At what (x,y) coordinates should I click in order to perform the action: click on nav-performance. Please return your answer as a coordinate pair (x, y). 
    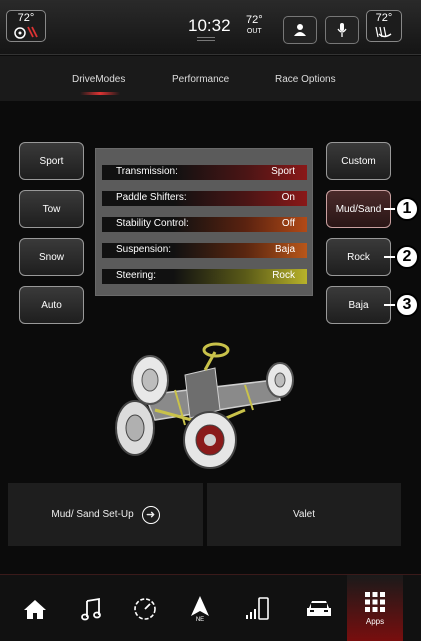
    Looking at the image, I should click on (145, 608).